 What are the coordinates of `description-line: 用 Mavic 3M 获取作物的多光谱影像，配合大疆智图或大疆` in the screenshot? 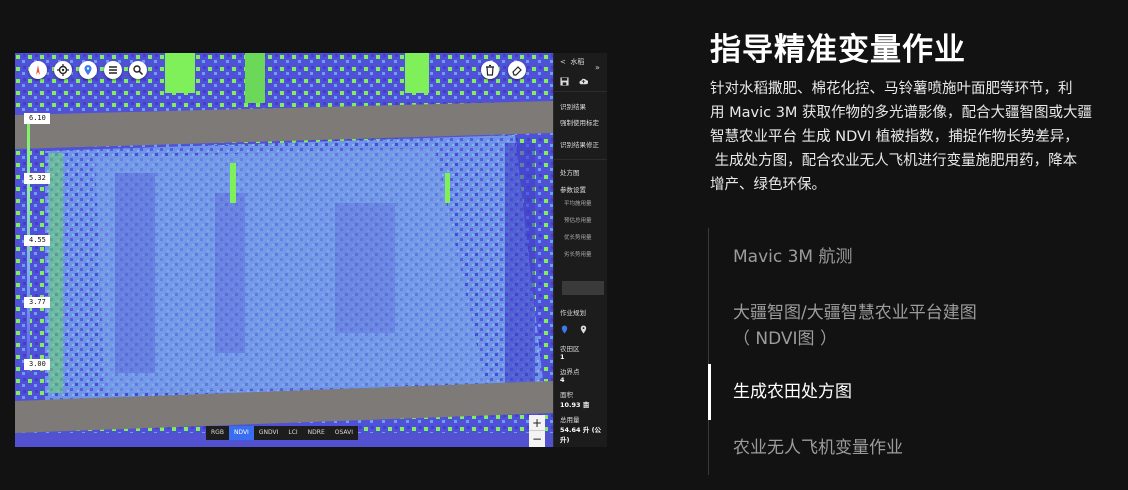 It's located at (901, 113).